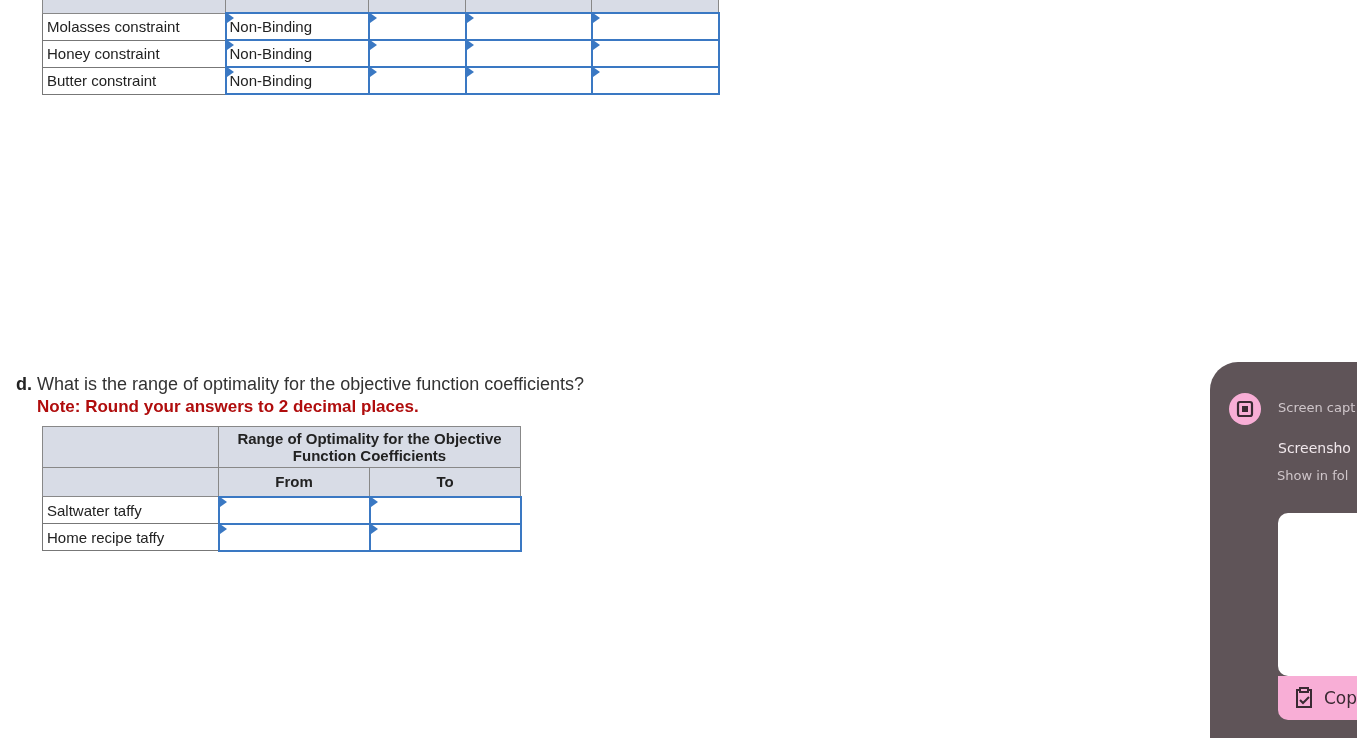  What do you see at coordinates (294, 482) in the screenshot?
I see `column-header: From` at bounding box center [294, 482].